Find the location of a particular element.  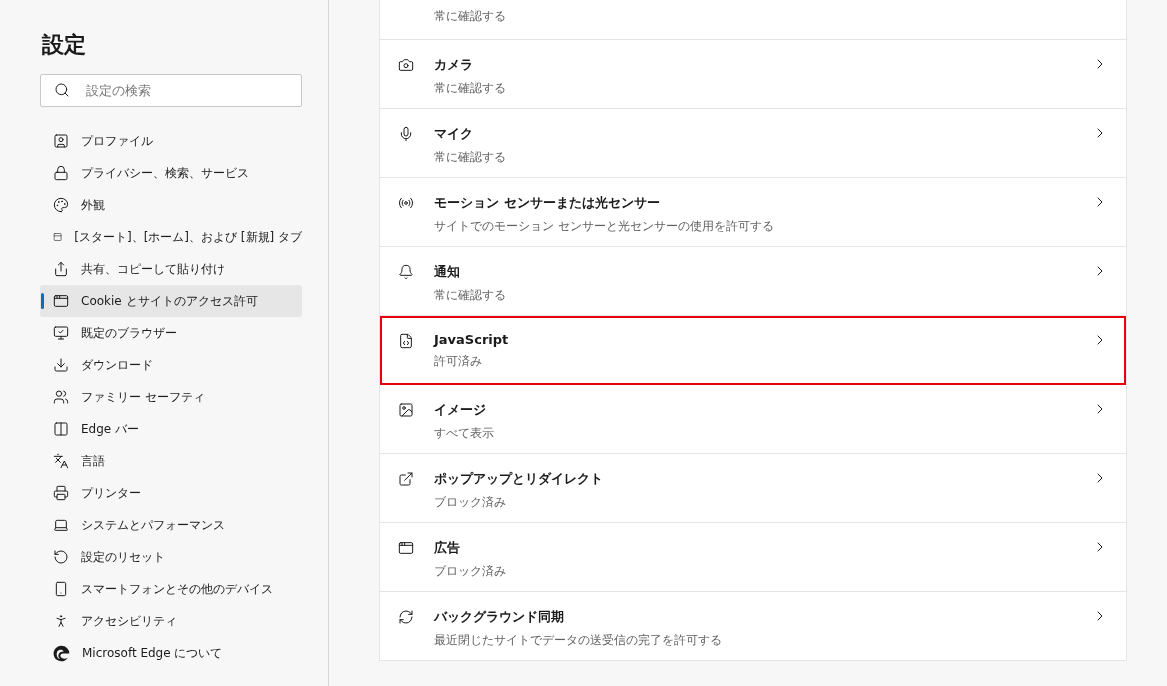

search-field: 設定の検索 is located at coordinates (171, 90).